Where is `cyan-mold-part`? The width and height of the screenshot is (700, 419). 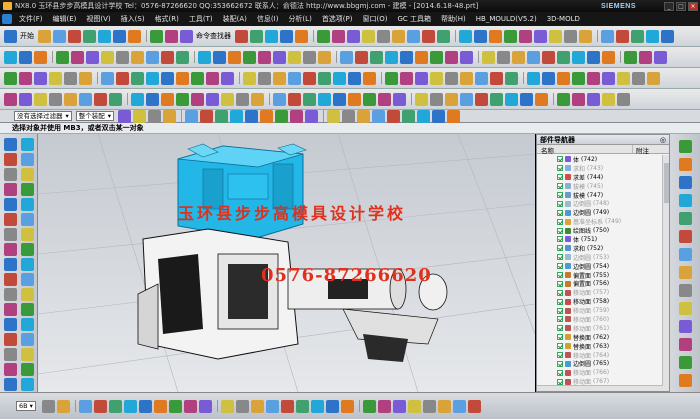
cyan-mold-part is located at coordinates (242, 191).